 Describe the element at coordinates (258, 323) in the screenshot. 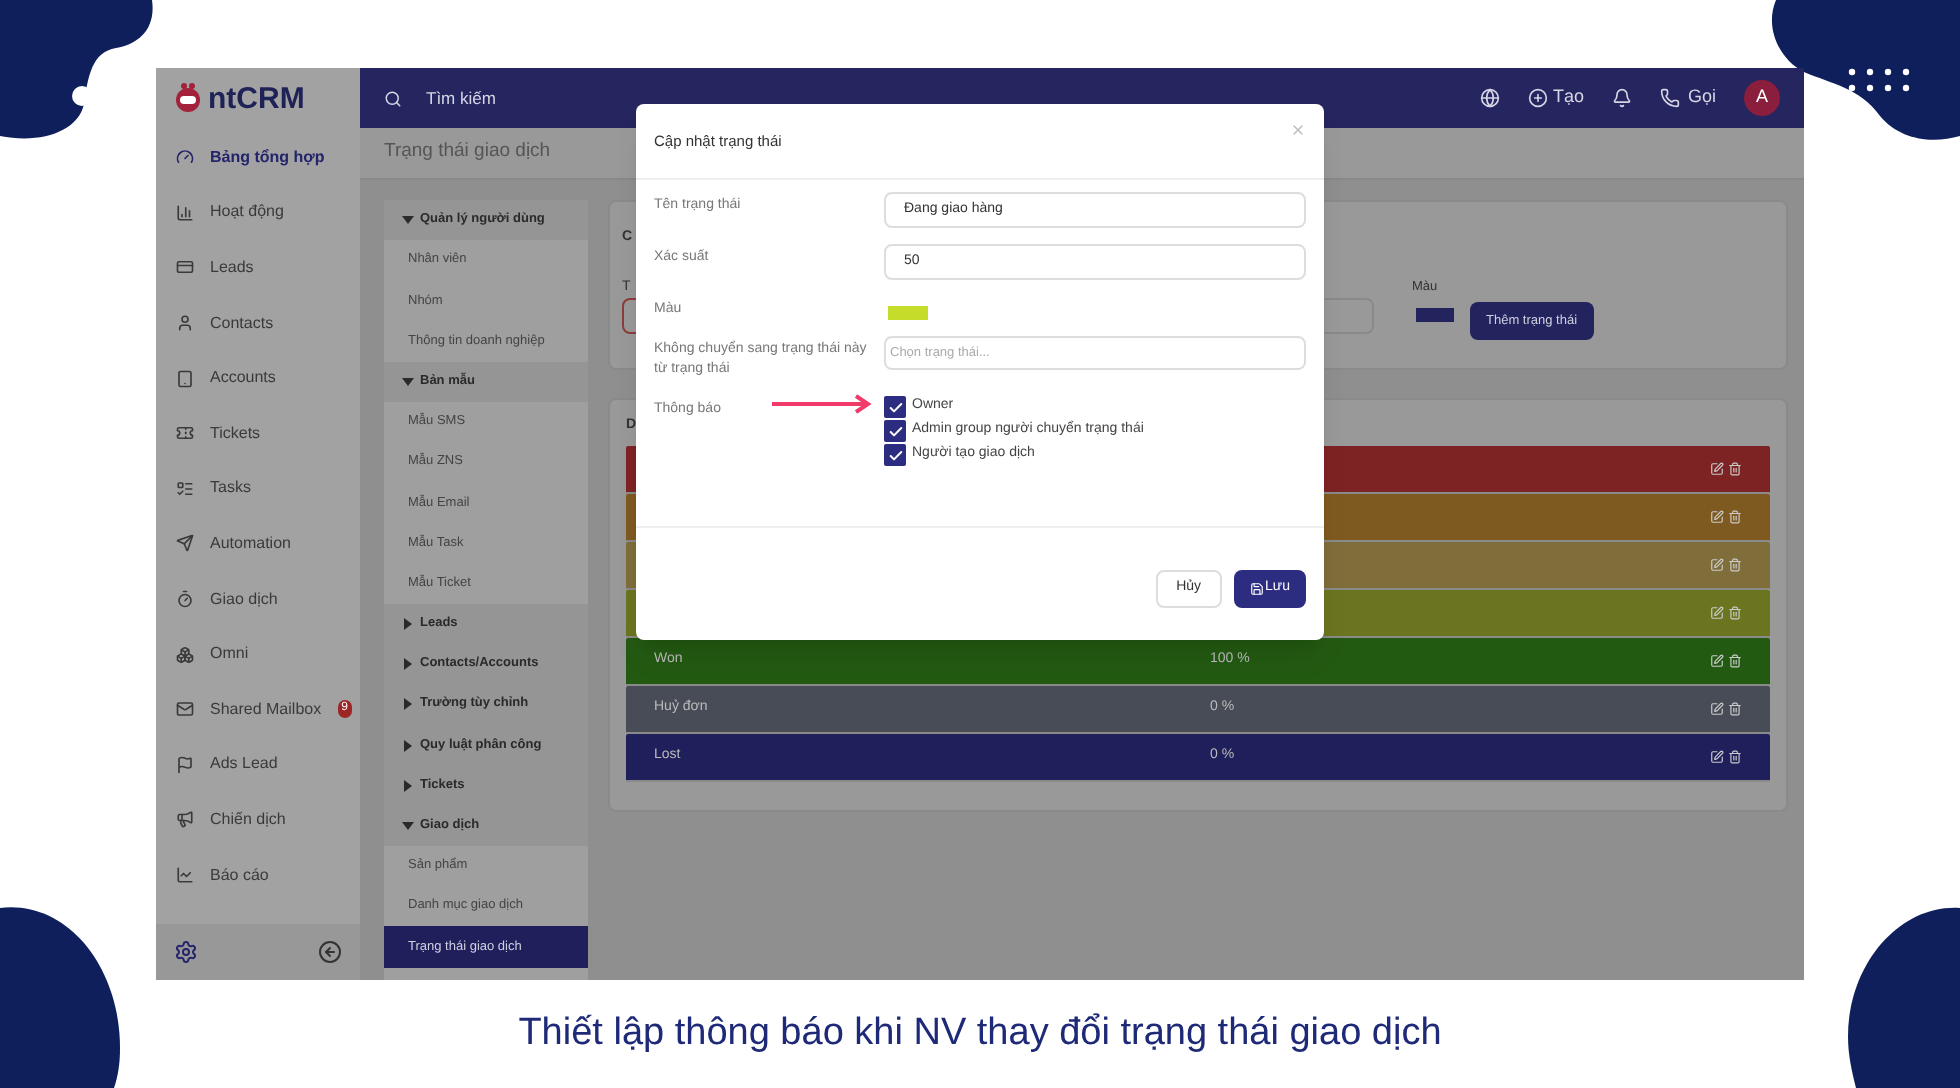

I see `sidebar-item: Contacts` at that location.